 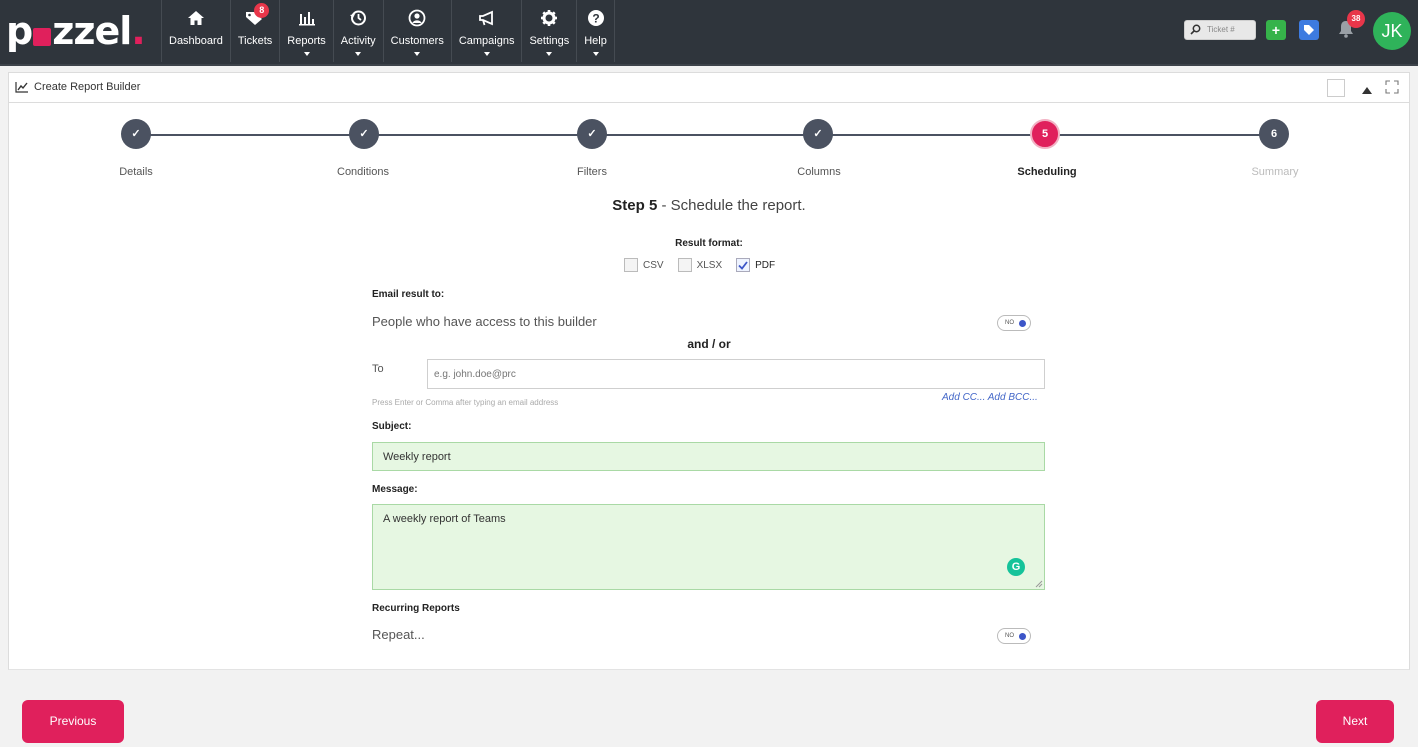 I want to click on xlsx-label: XLSX, so click(x=709, y=265).